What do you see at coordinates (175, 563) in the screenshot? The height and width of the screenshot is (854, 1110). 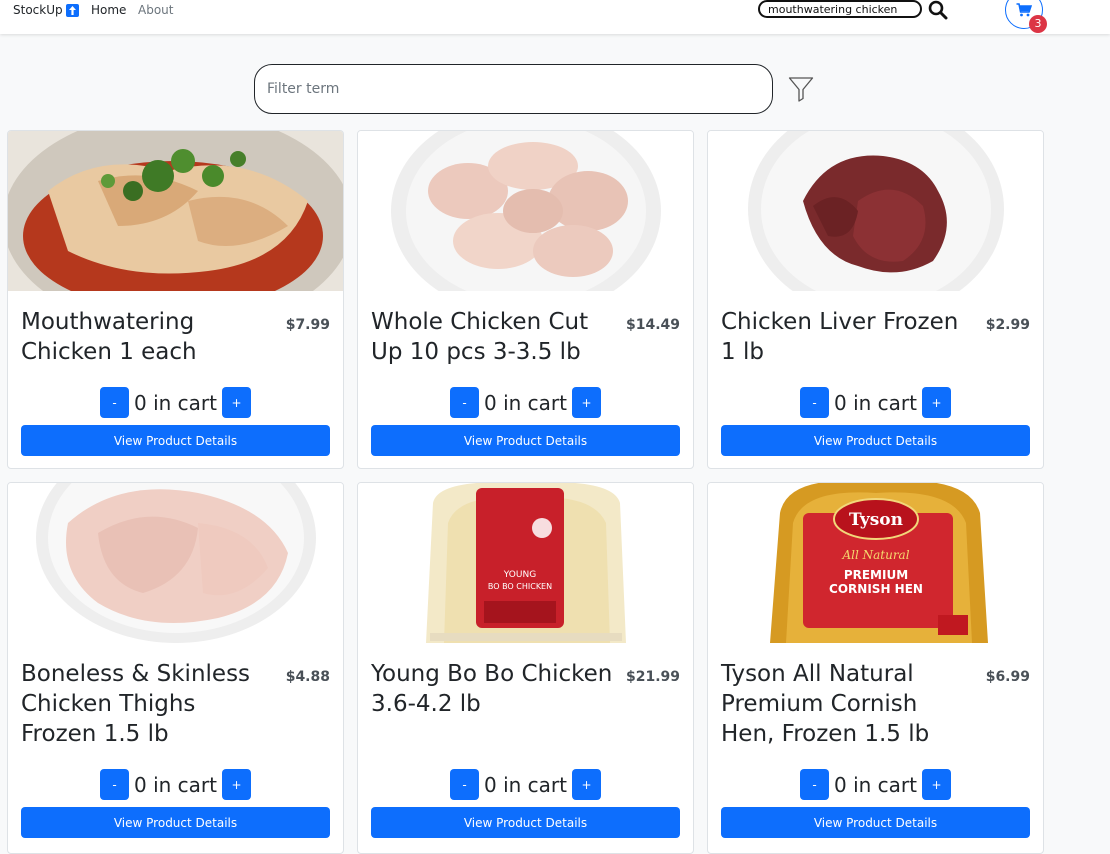 I see `product-image-boneless-chicken-thighs` at bounding box center [175, 563].